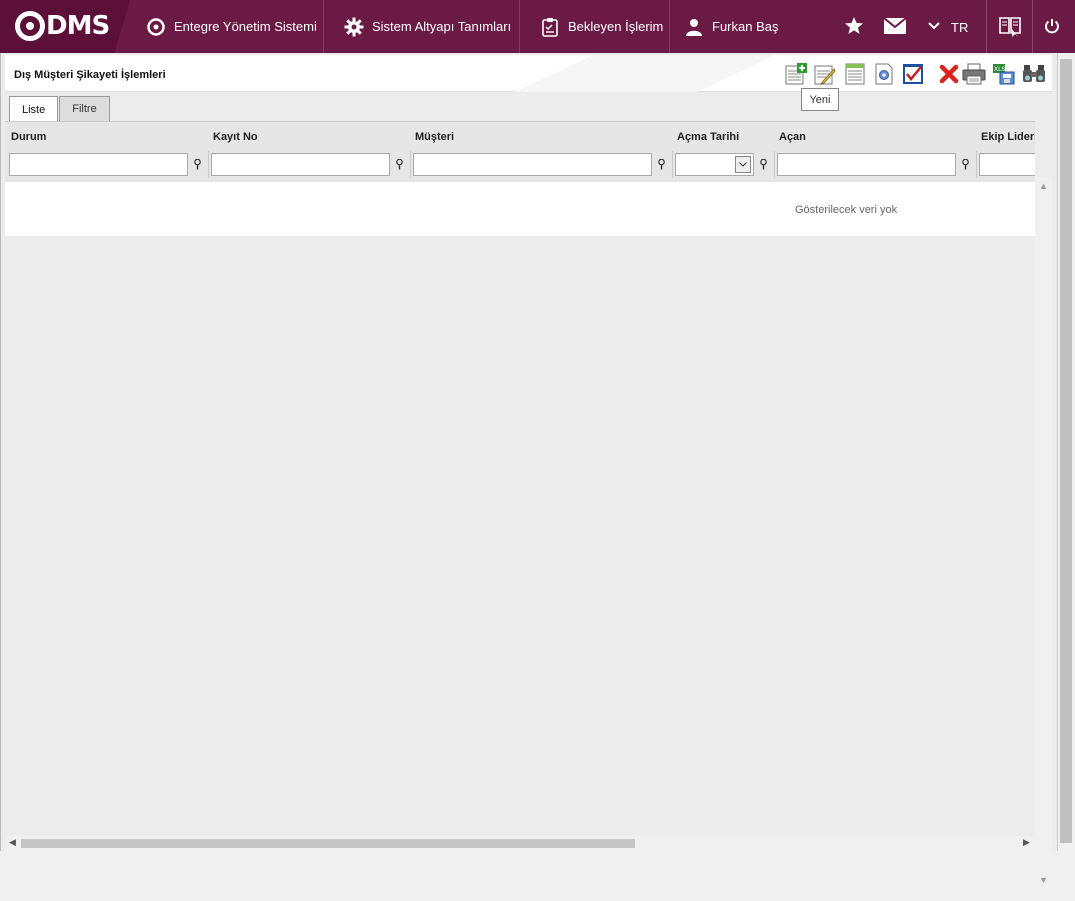 The image size is (1075, 901). What do you see at coordinates (354, 27) in the screenshot?
I see `gear-icon` at bounding box center [354, 27].